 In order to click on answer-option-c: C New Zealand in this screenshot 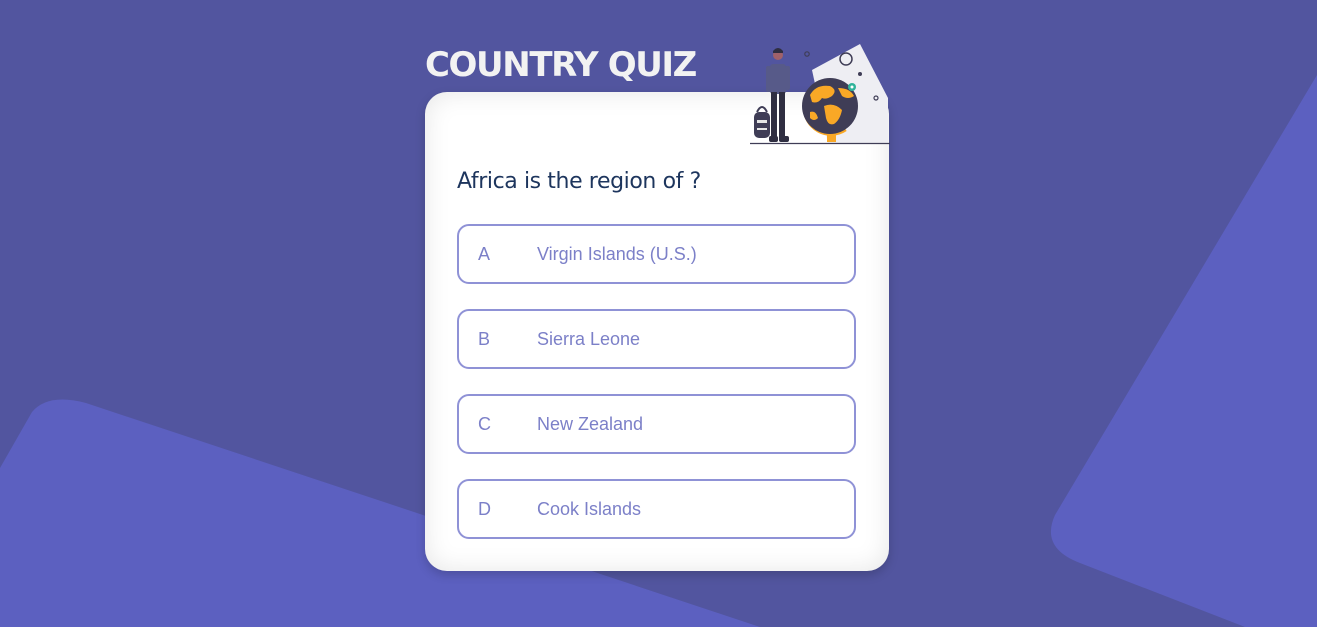, I will do `click(656, 424)`.